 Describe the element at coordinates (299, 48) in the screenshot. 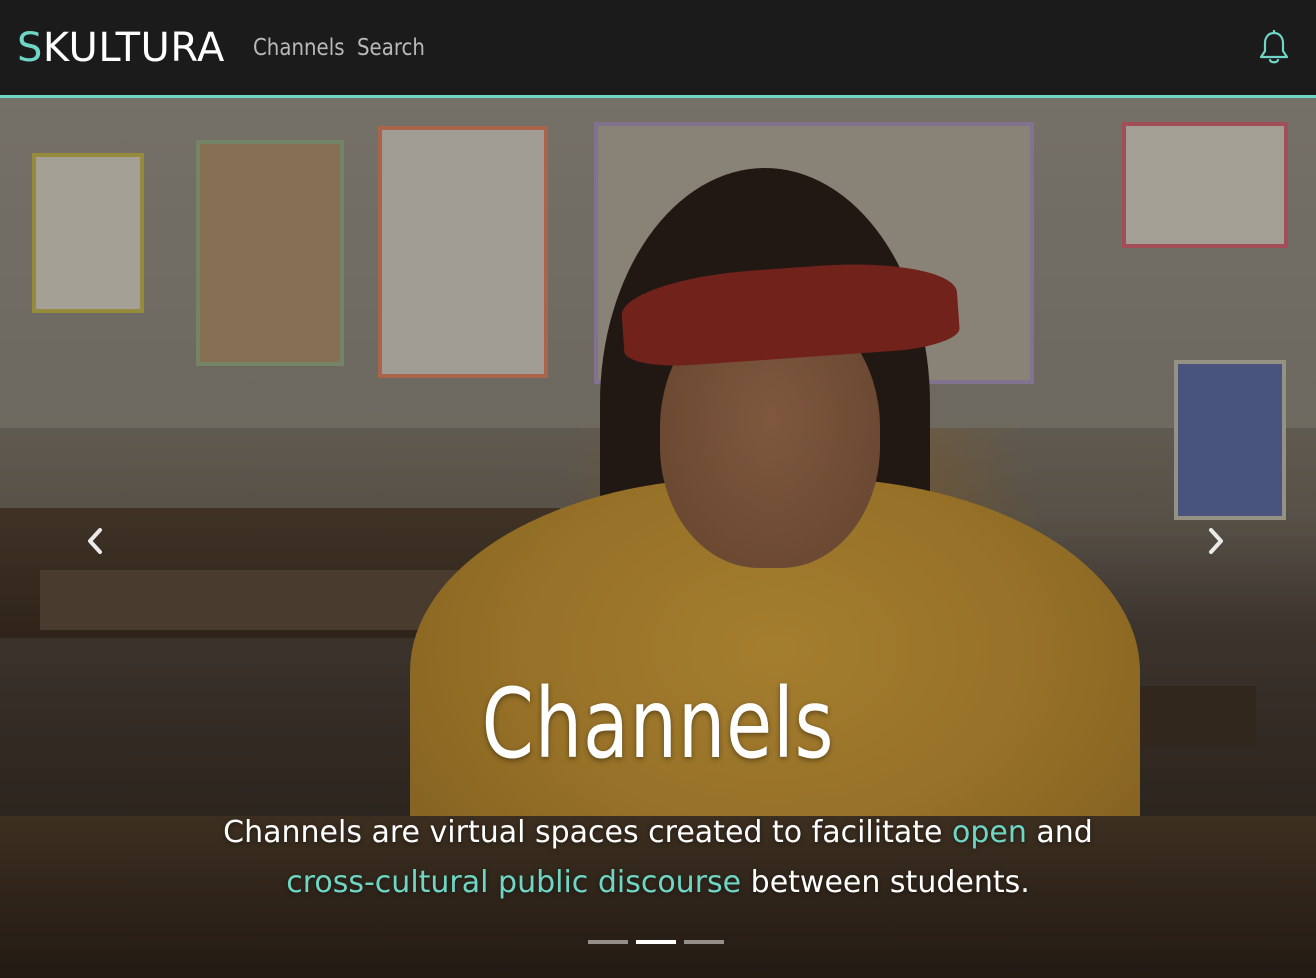

I see `nav-link-channels: Channels` at that location.